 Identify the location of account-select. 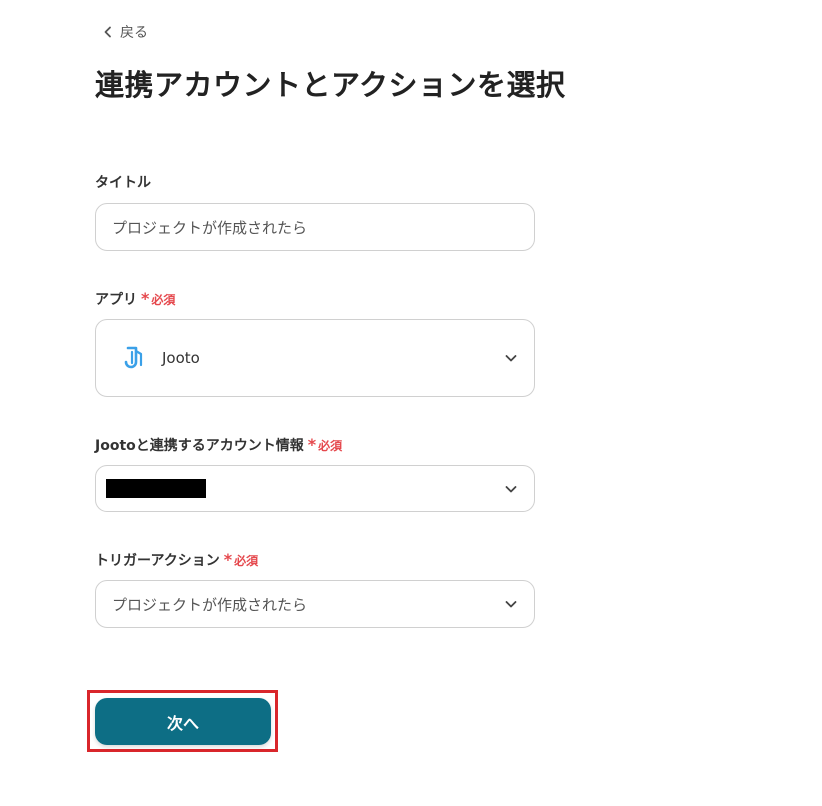
(315, 488).